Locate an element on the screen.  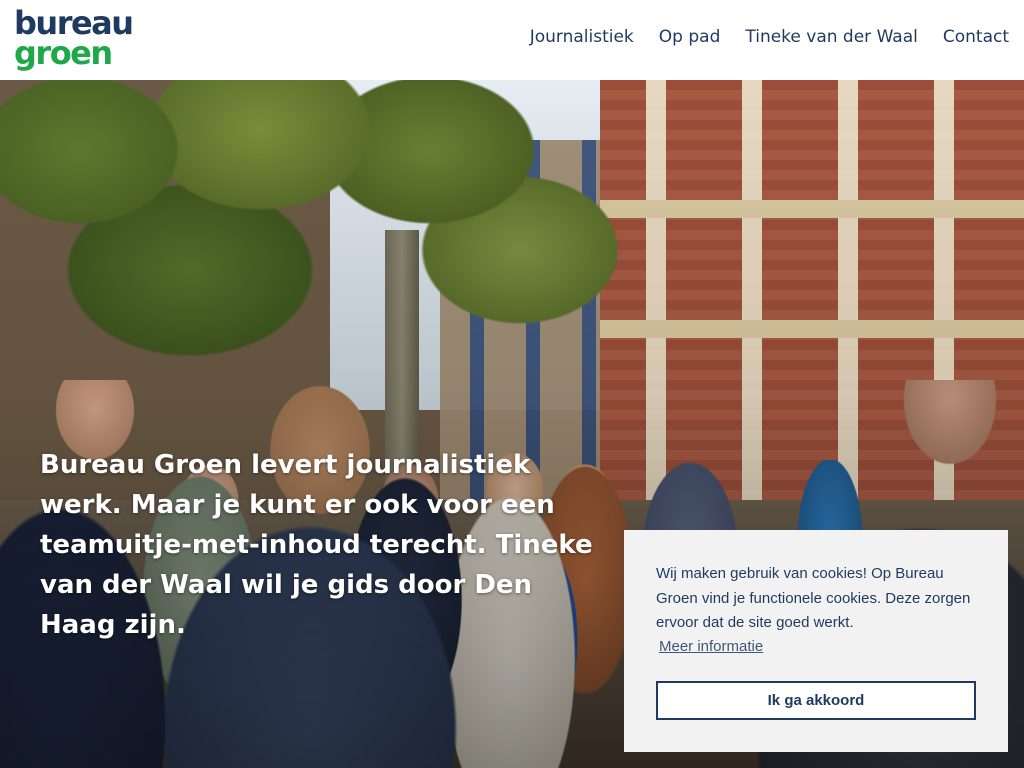
nav-item-op-pad: Op pad is located at coordinates (690, 37).